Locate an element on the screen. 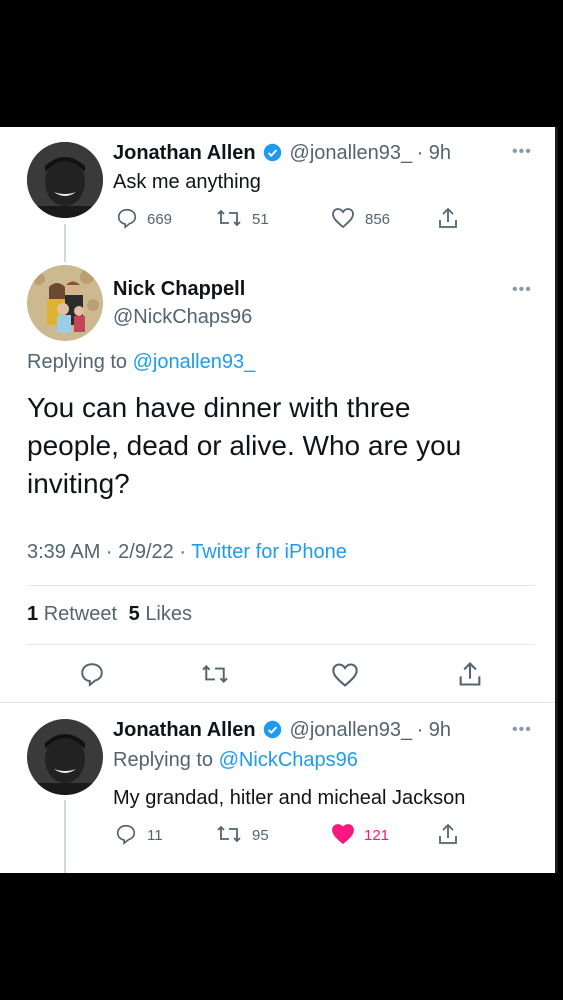  retweet-count: 1 is located at coordinates (33, 614).